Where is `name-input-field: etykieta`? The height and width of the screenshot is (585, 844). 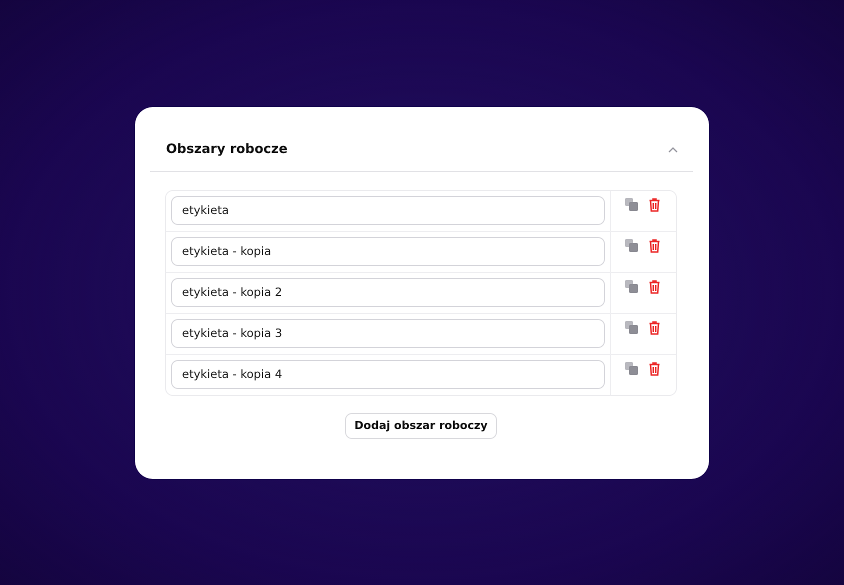
name-input-field: etykieta is located at coordinates (388, 210).